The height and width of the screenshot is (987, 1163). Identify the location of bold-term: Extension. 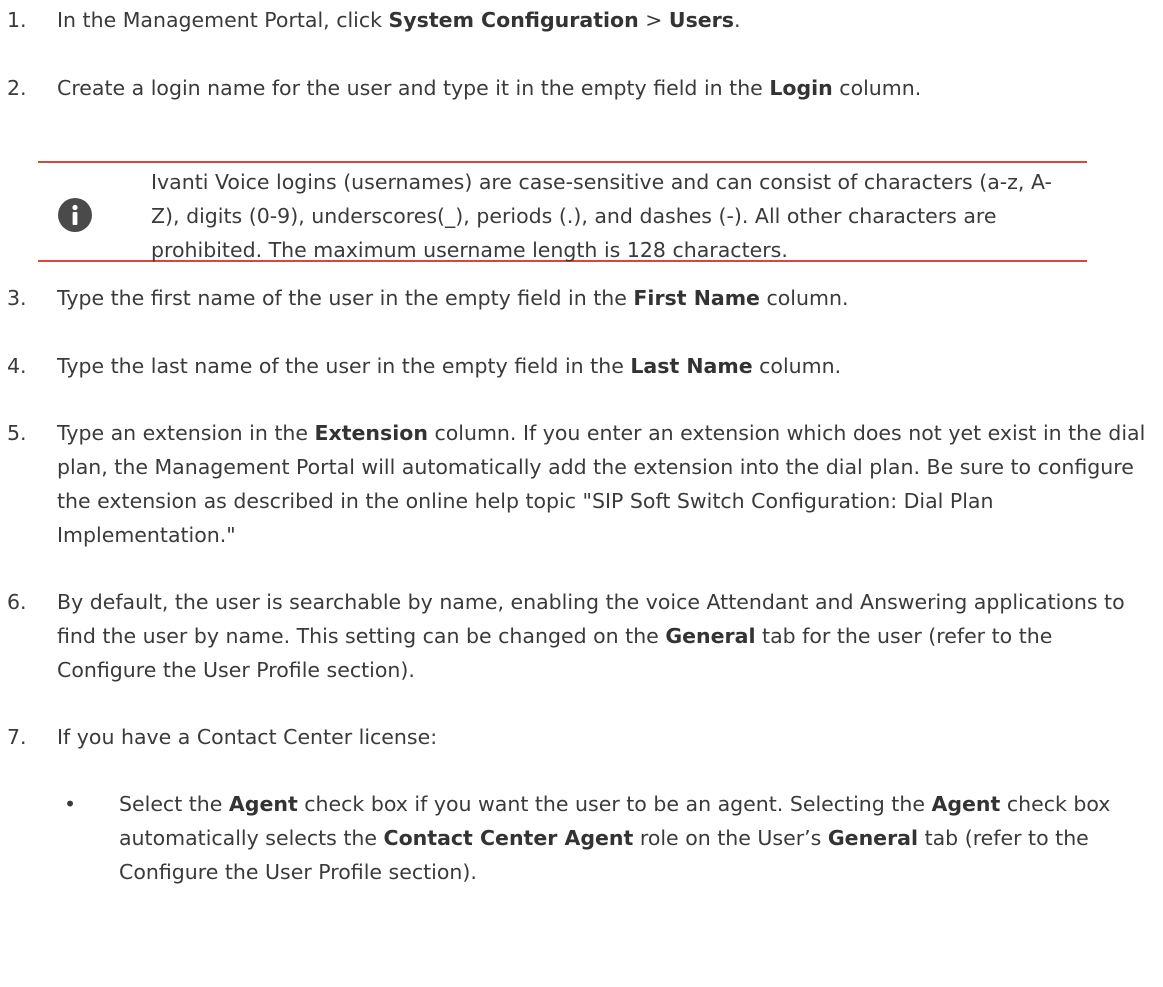
(371, 433).